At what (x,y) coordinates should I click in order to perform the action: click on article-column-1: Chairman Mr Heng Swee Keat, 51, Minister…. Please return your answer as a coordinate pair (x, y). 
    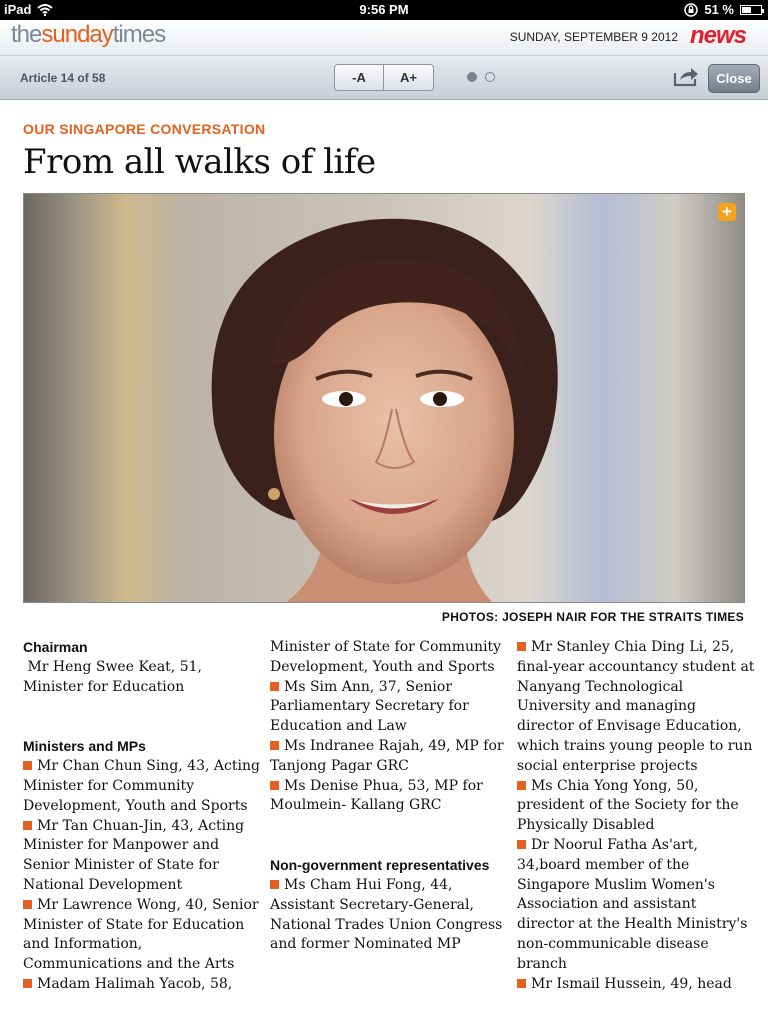
    Looking at the image, I should click on (142, 816).